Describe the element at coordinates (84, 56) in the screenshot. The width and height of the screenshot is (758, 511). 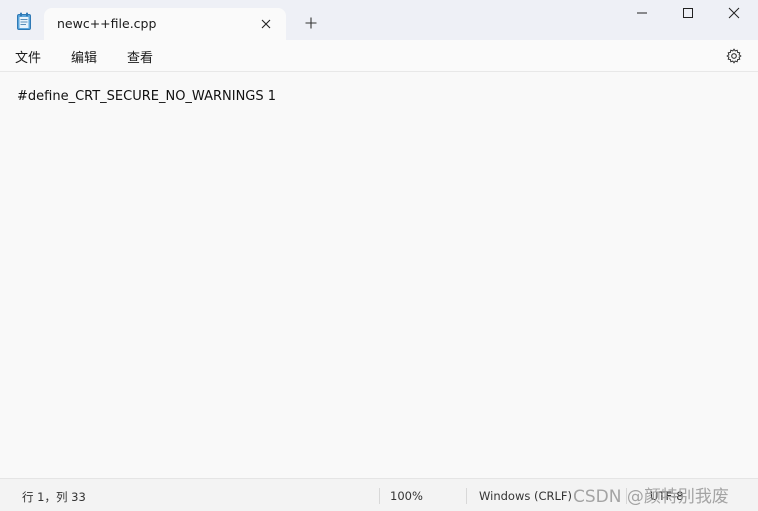
I see `menu-edit: 编辑` at that location.